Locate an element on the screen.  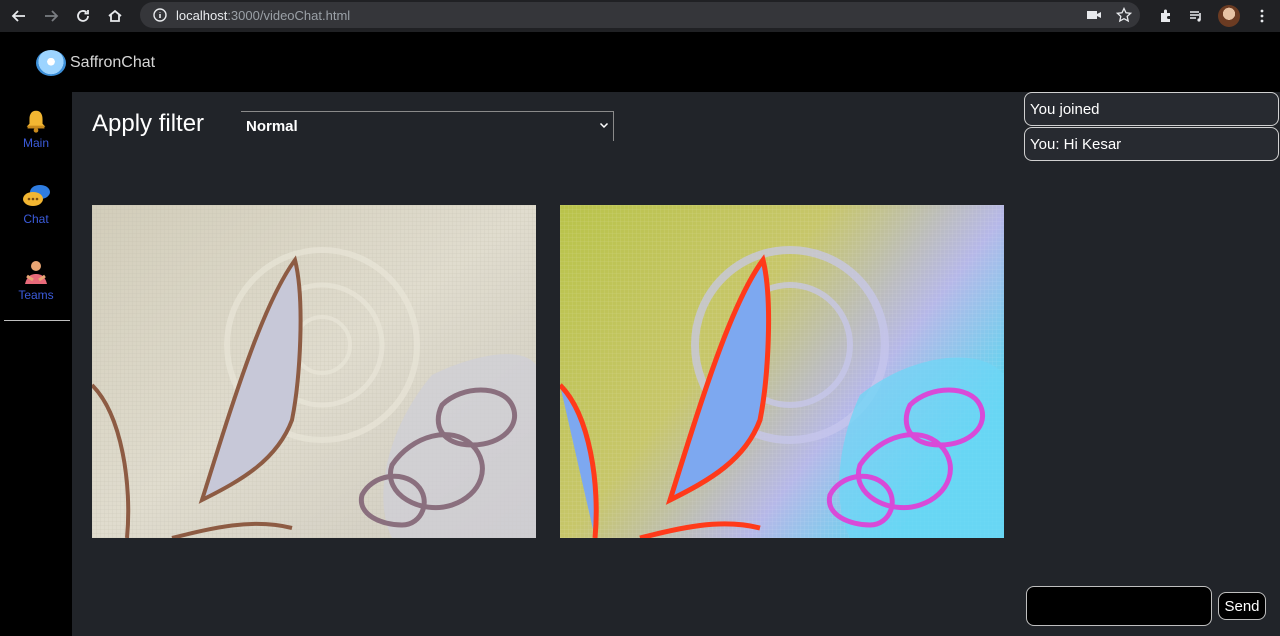
back-button is located at coordinates (19, 16).